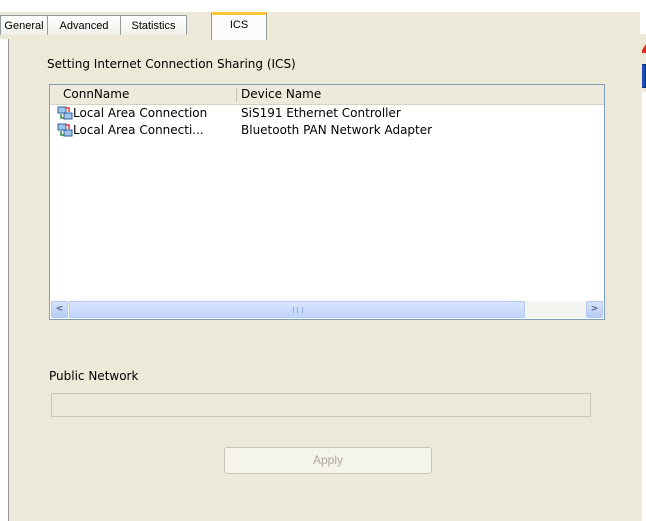 This screenshot has width=646, height=521. What do you see at coordinates (140, 113) in the screenshot?
I see `connection-name: Local Area Connection` at bounding box center [140, 113].